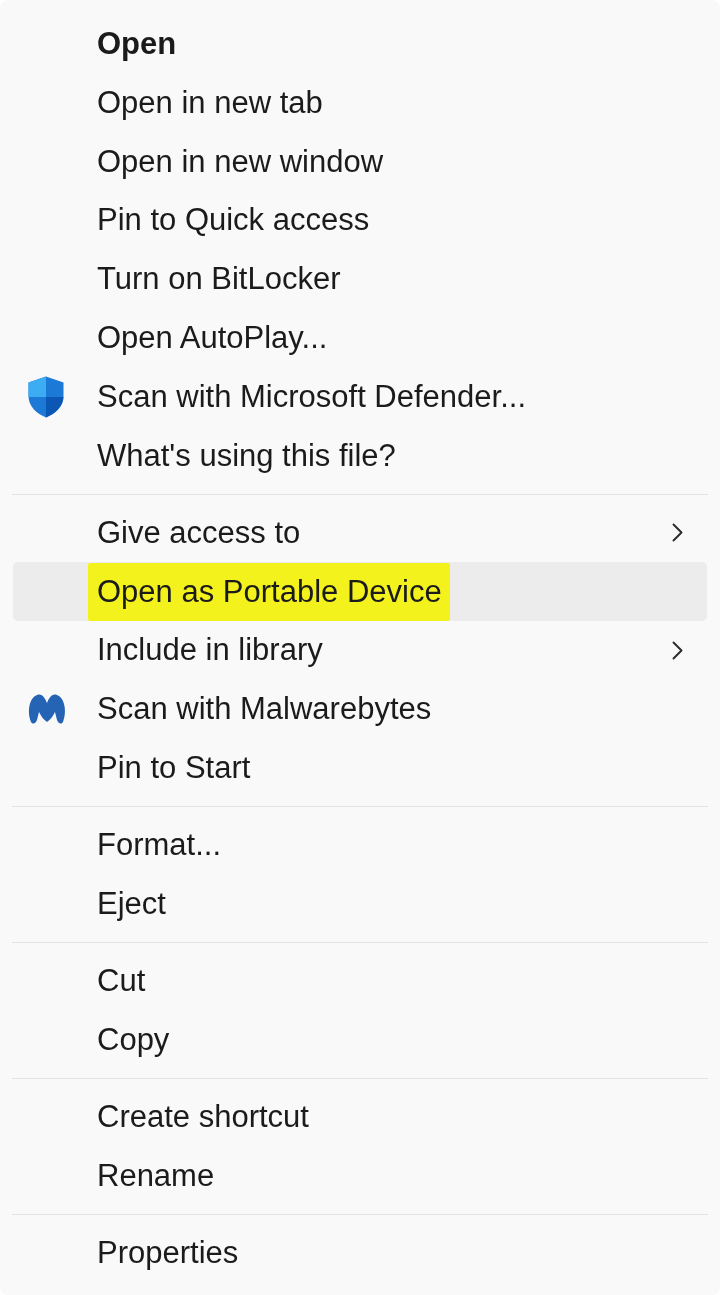  I want to click on menu-item: Open as Portable Device, so click(360, 591).